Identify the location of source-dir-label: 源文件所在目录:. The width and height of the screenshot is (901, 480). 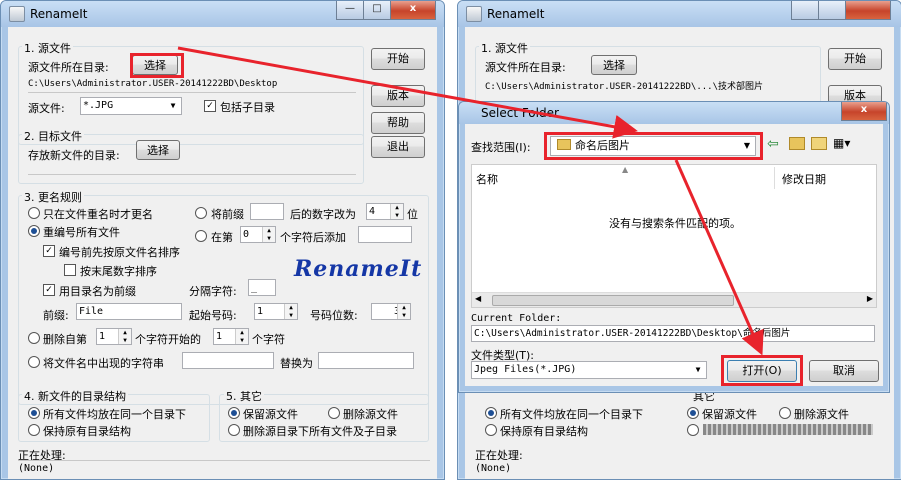
(68, 67).